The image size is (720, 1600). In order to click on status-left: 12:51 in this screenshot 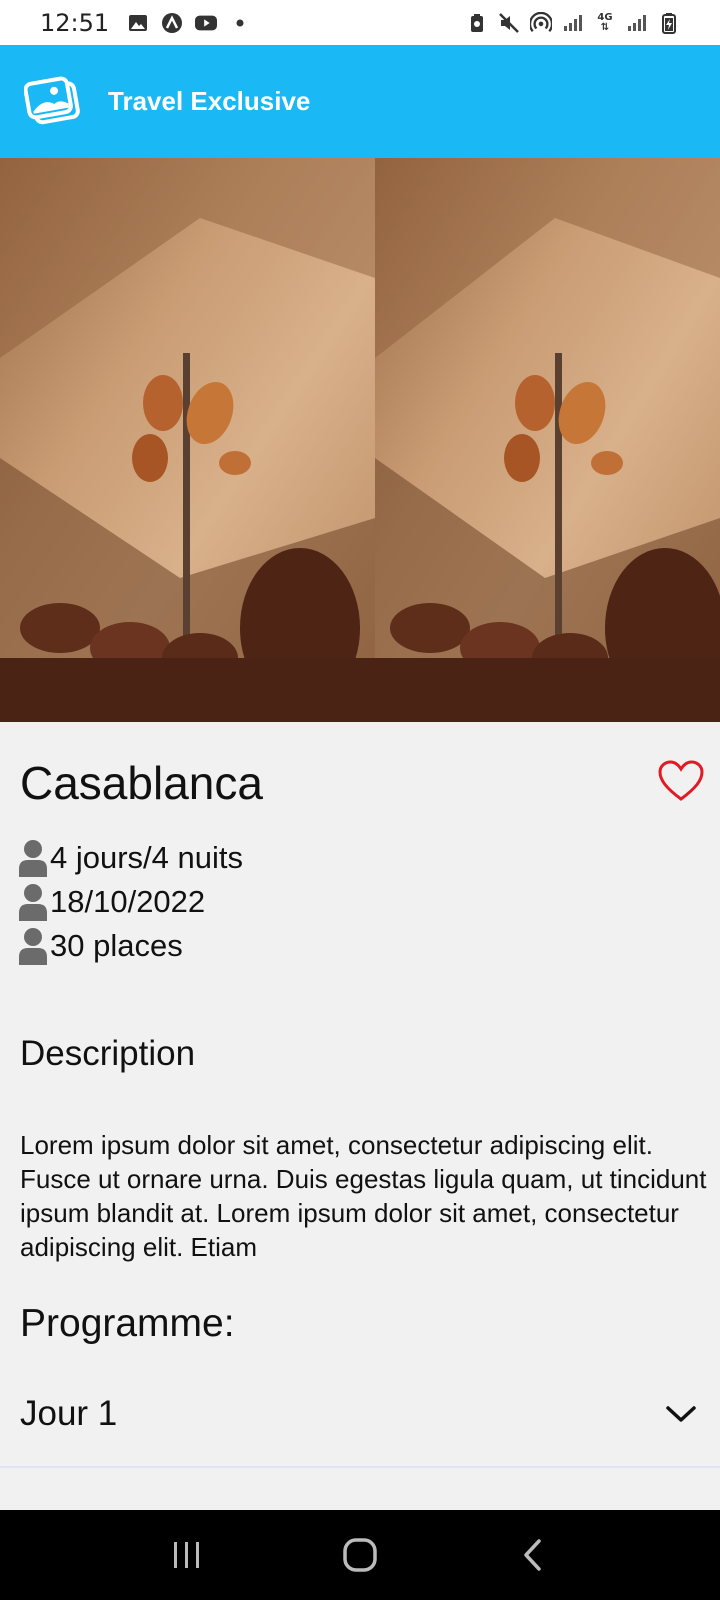, I will do `click(145, 23)`.